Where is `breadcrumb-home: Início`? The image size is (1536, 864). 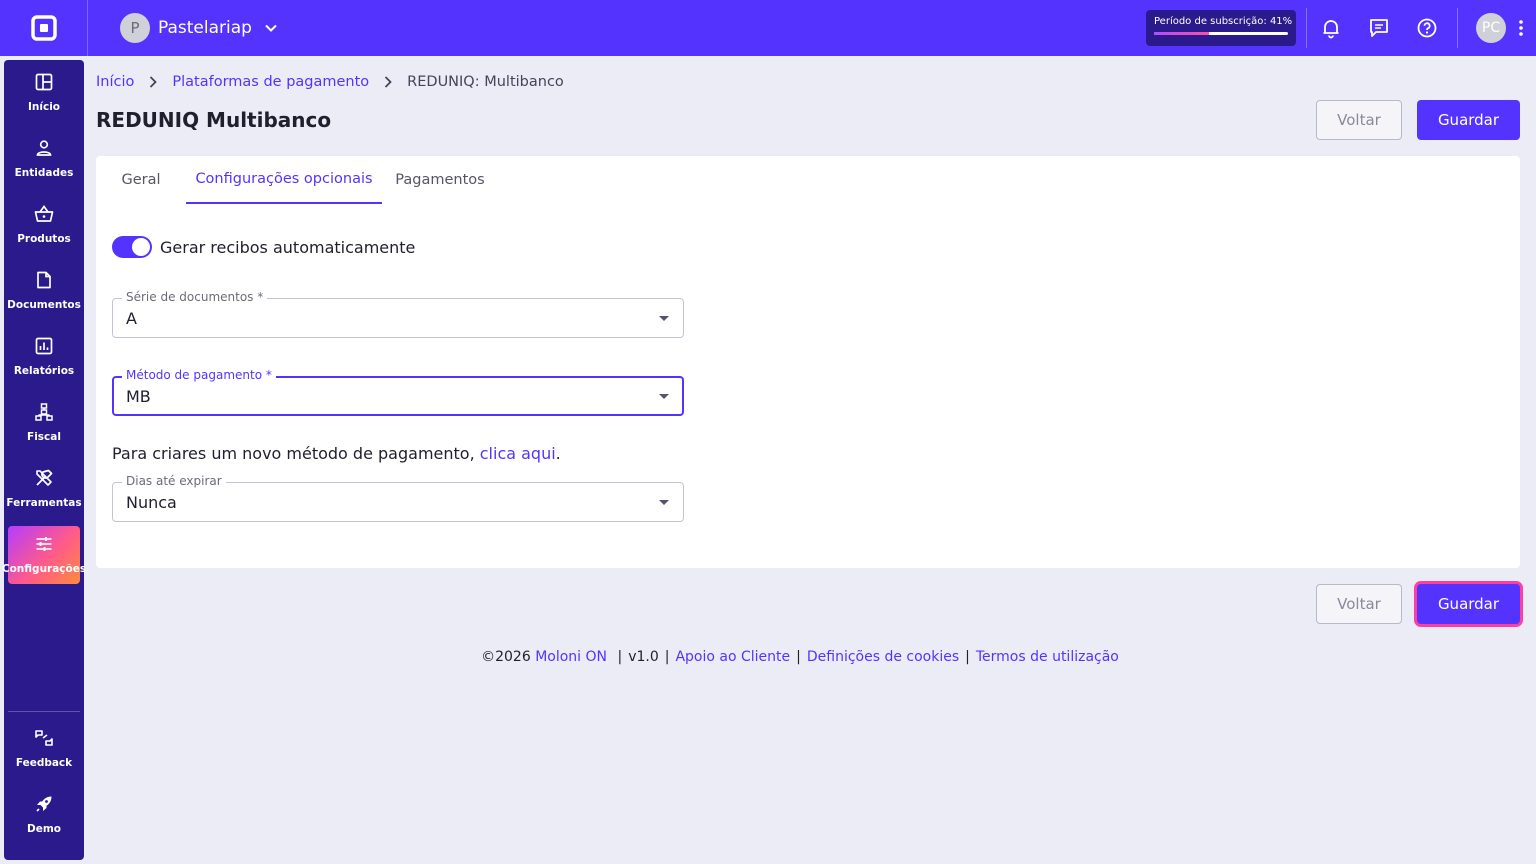 breadcrumb-home: Início is located at coordinates (115, 82).